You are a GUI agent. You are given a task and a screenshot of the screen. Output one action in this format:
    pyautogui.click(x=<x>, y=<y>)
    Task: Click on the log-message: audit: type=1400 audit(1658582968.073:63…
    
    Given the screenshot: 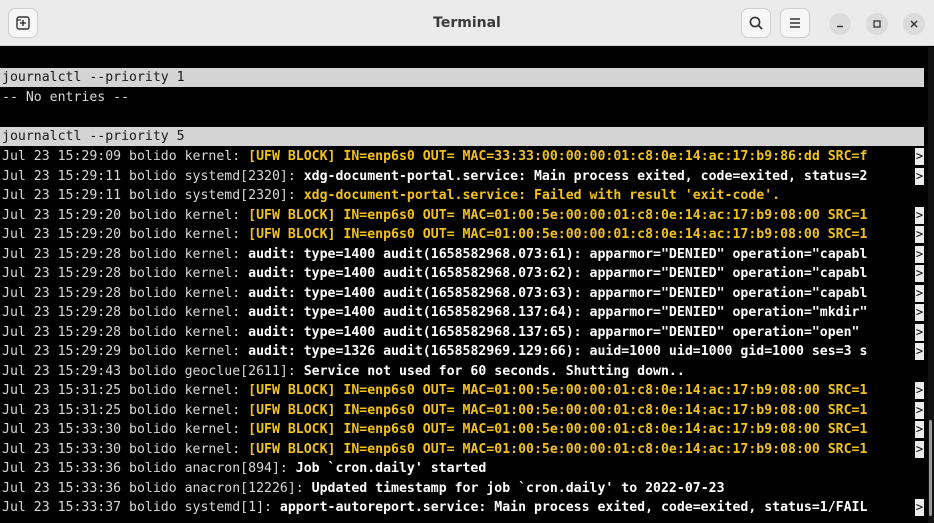 What is the action you would take?
    pyautogui.click(x=558, y=293)
    